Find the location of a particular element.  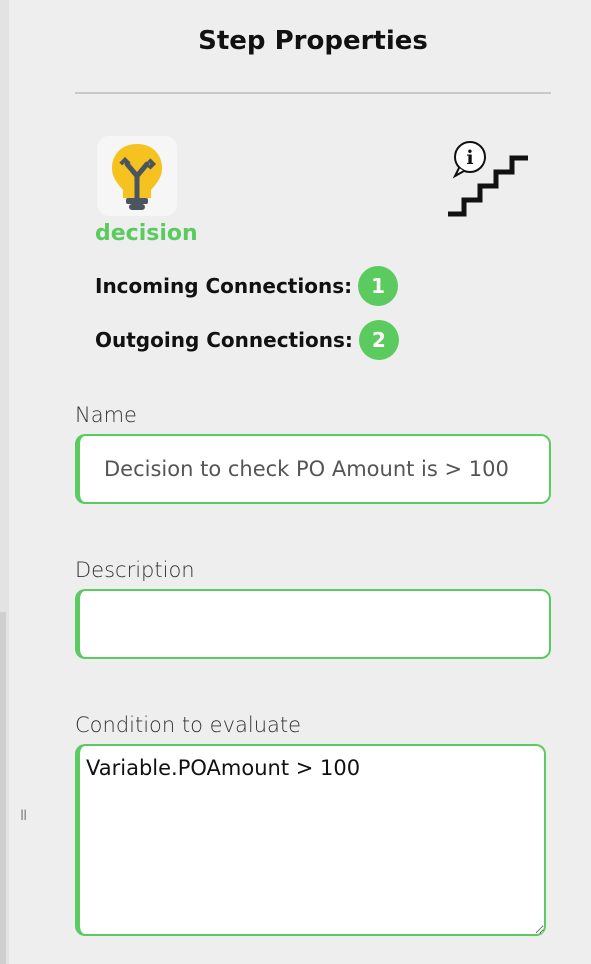

name-input is located at coordinates (313, 469).